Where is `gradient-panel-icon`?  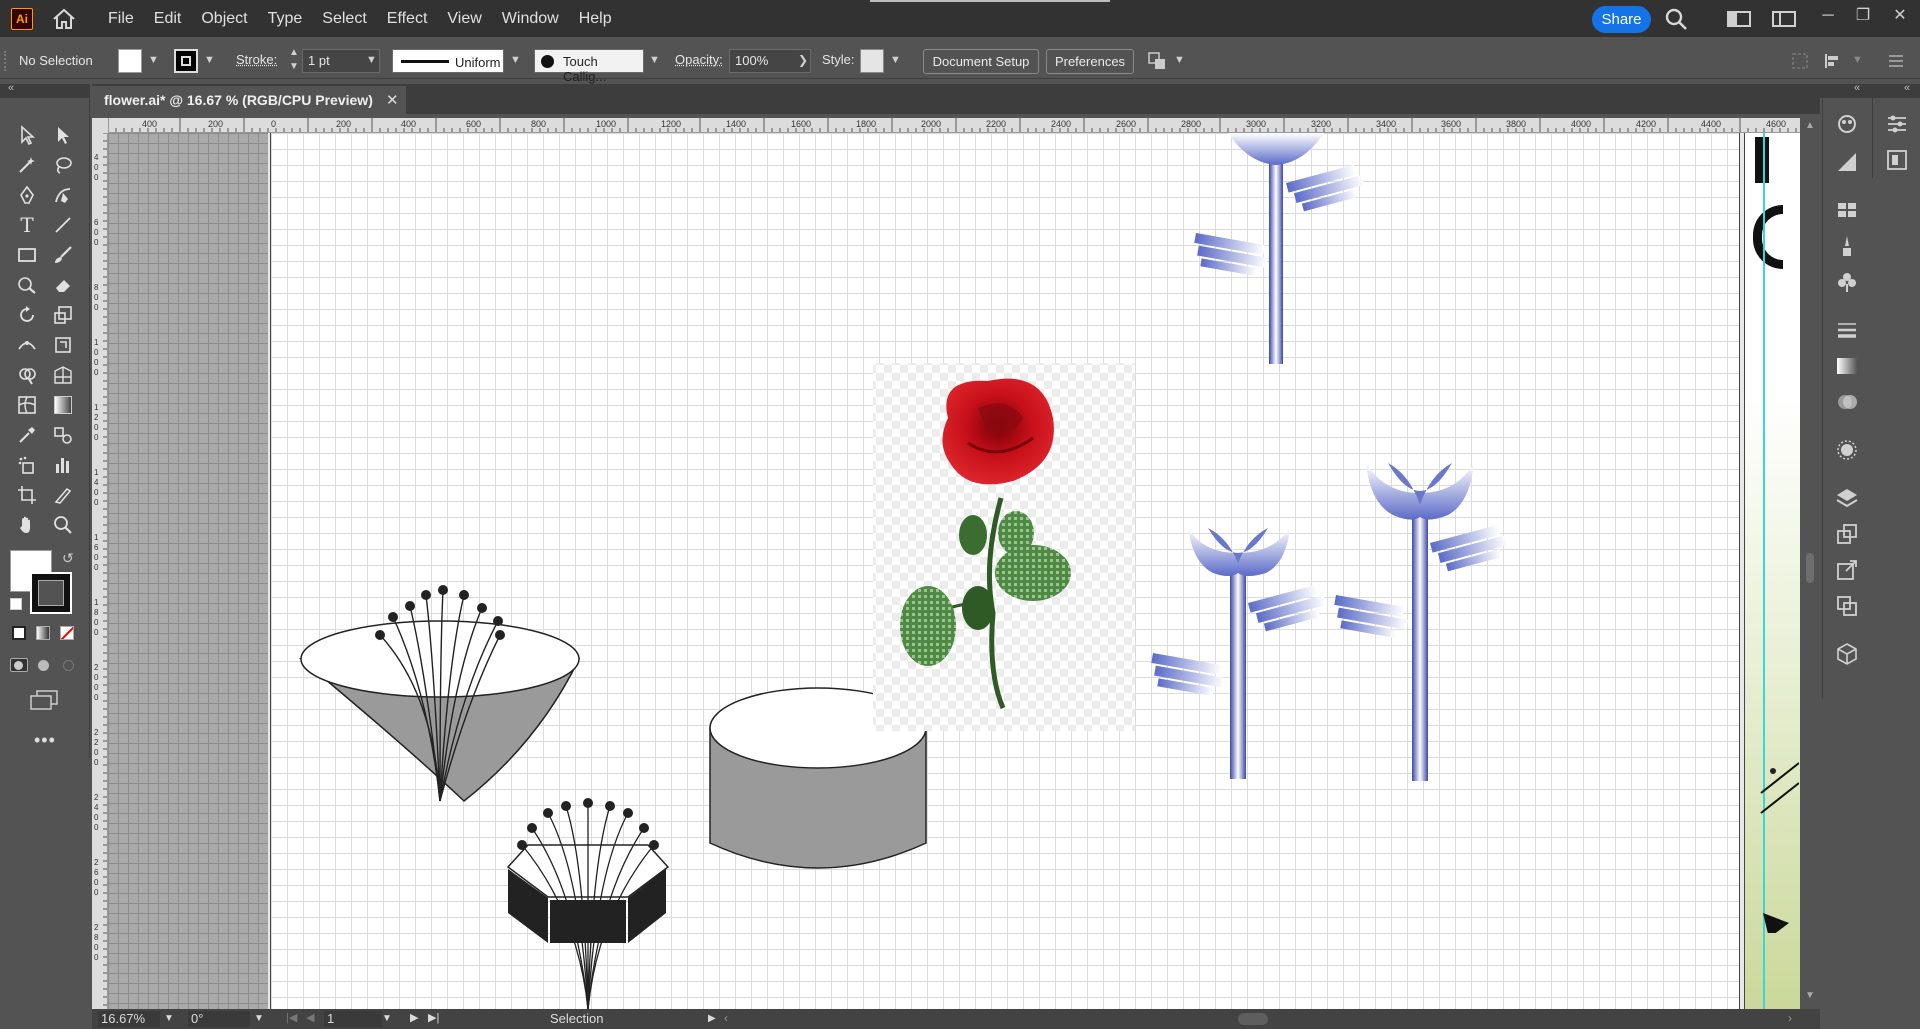 gradient-panel-icon is located at coordinates (1847, 162).